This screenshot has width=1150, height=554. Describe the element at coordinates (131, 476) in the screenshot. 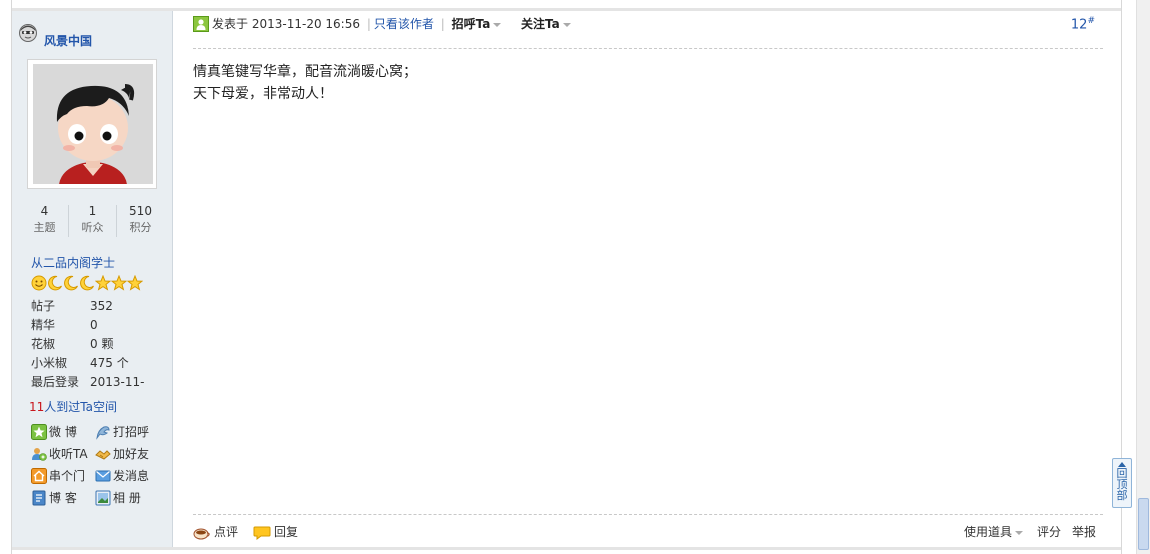

I see `action-label: 发消息` at that location.